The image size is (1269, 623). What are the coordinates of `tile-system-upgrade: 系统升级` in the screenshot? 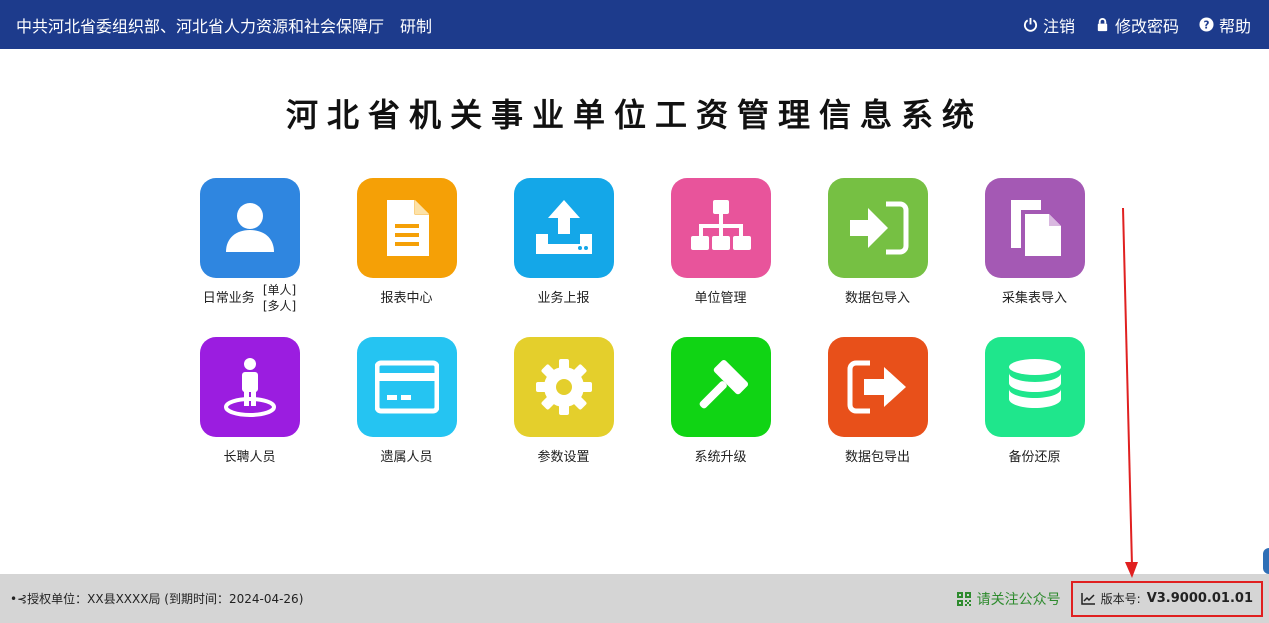 It's located at (720, 405).